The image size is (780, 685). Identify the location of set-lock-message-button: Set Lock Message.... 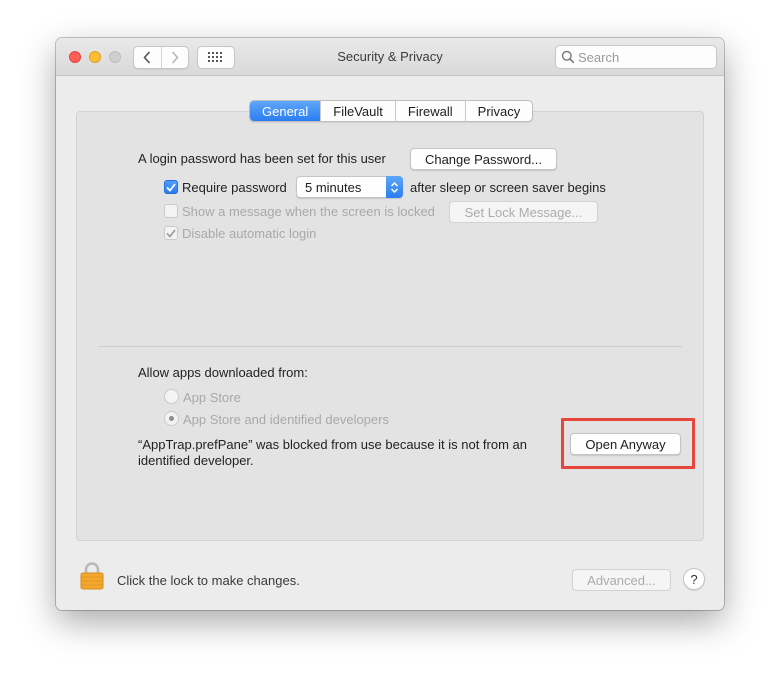
(523, 212).